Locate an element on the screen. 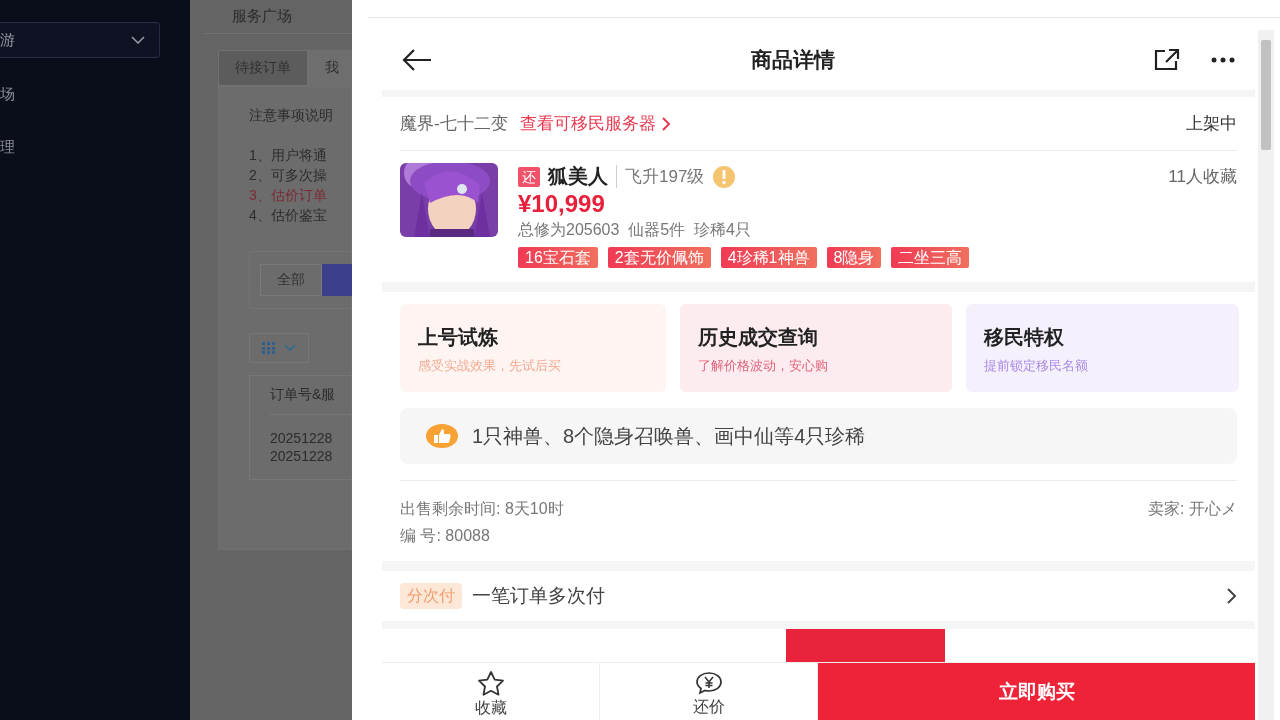 The height and width of the screenshot is (720, 1280). listing-status: 上架中 is located at coordinates (1211, 124).